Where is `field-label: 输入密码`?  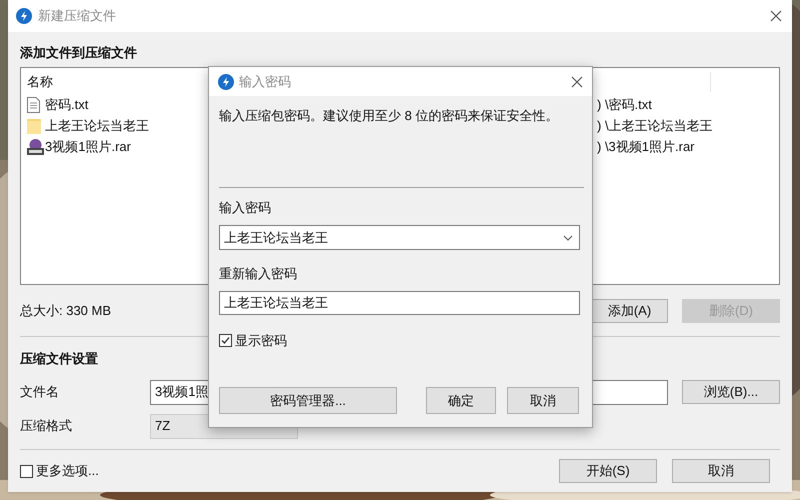
field-label: 输入密码 is located at coordinates (245, 207).